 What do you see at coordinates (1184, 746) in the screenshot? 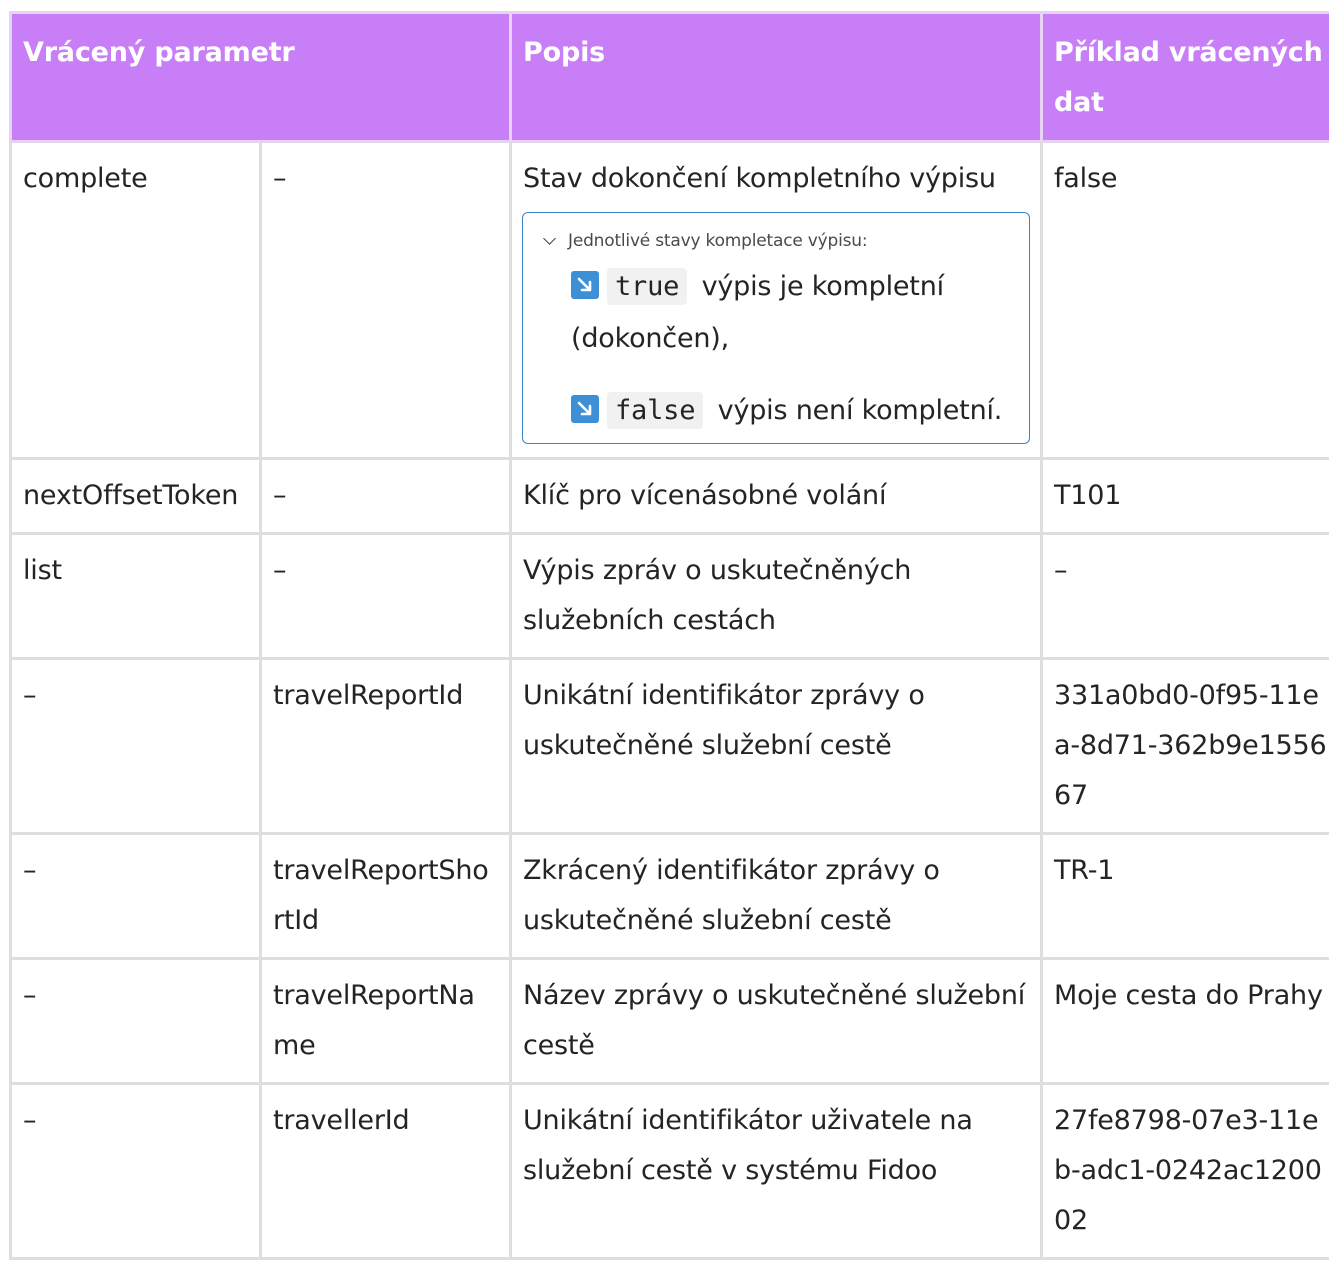
I see `example-cell: 331a0bd0-0f95-11ea-8d71-362b9e155667` at bounding box center [1184, 746].